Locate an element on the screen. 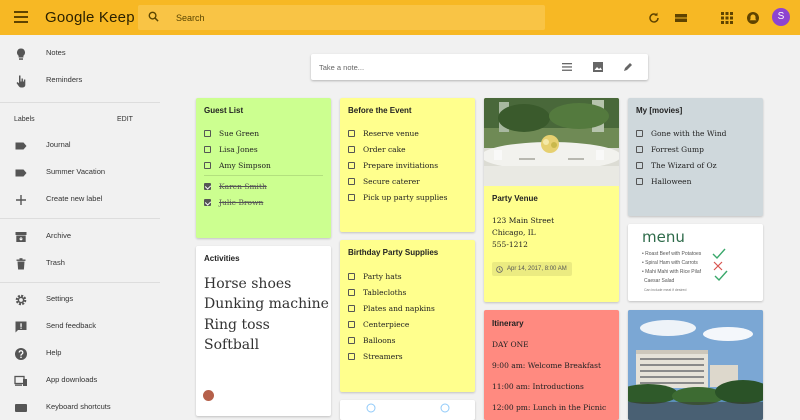 The width and height of the screenshot is (800, 420). sidebar-item-label: App downloads is located at coordinates (72, 379).